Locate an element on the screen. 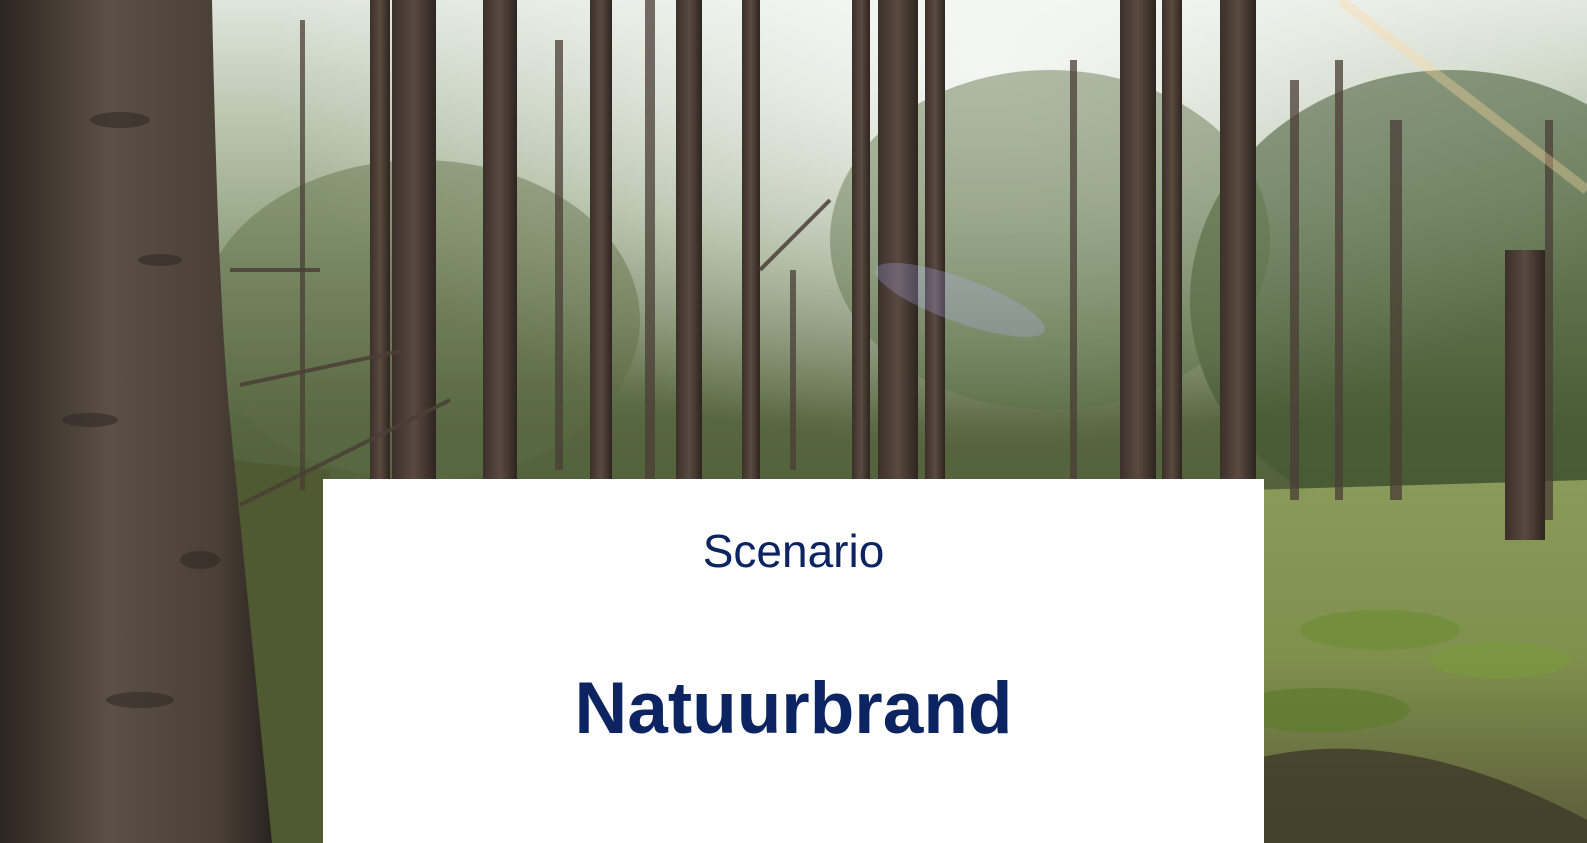  slide-subtitle: Scenario is located at coordinates (793, 551).